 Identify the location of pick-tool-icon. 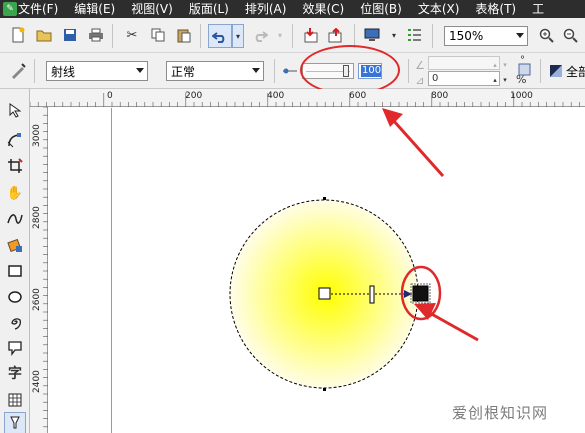
(15, 110).